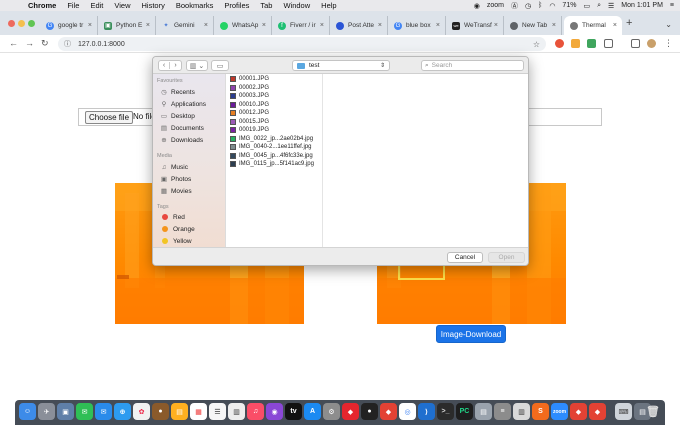 Image resolution: width=680 pixels, height=425 pixels. What do you see at coordinates (341, 65) in the screenshot?
I see `location-popup: test ⇕` at bounding box center [341, 65].